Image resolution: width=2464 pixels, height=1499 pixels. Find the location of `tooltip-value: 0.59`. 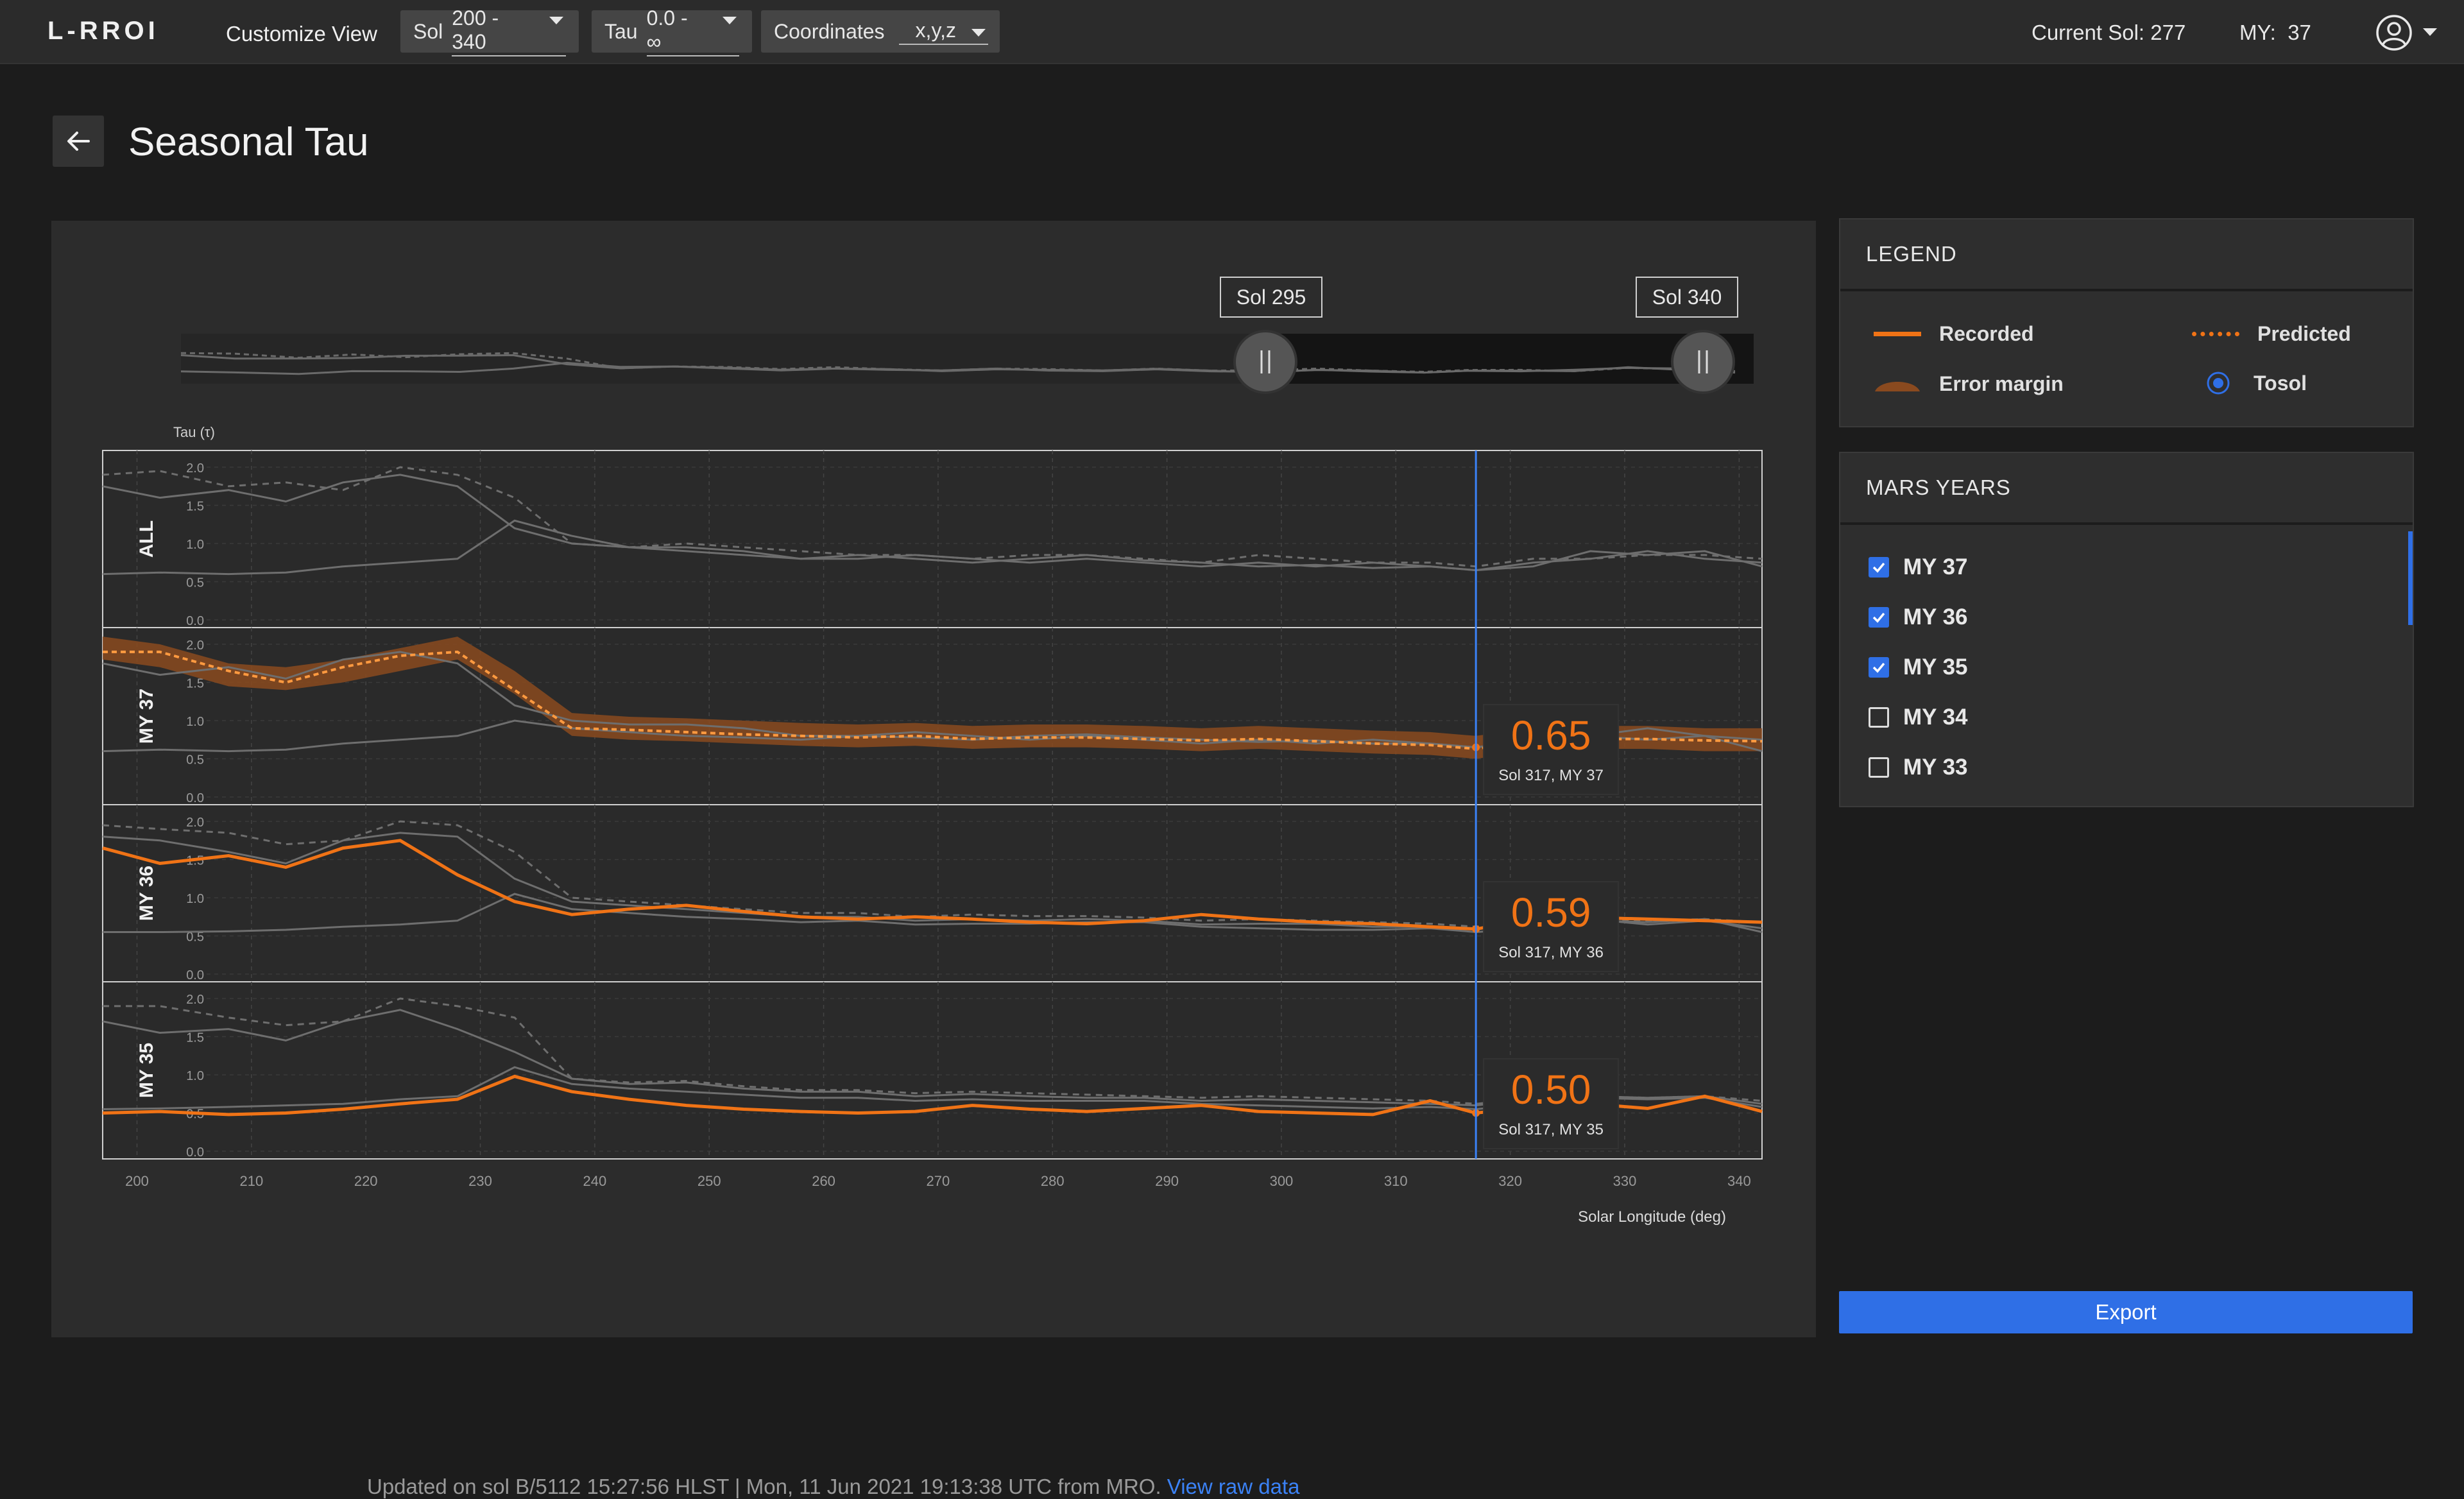

tooltip-value: 0.59 is located at coordinates (1551, 912).